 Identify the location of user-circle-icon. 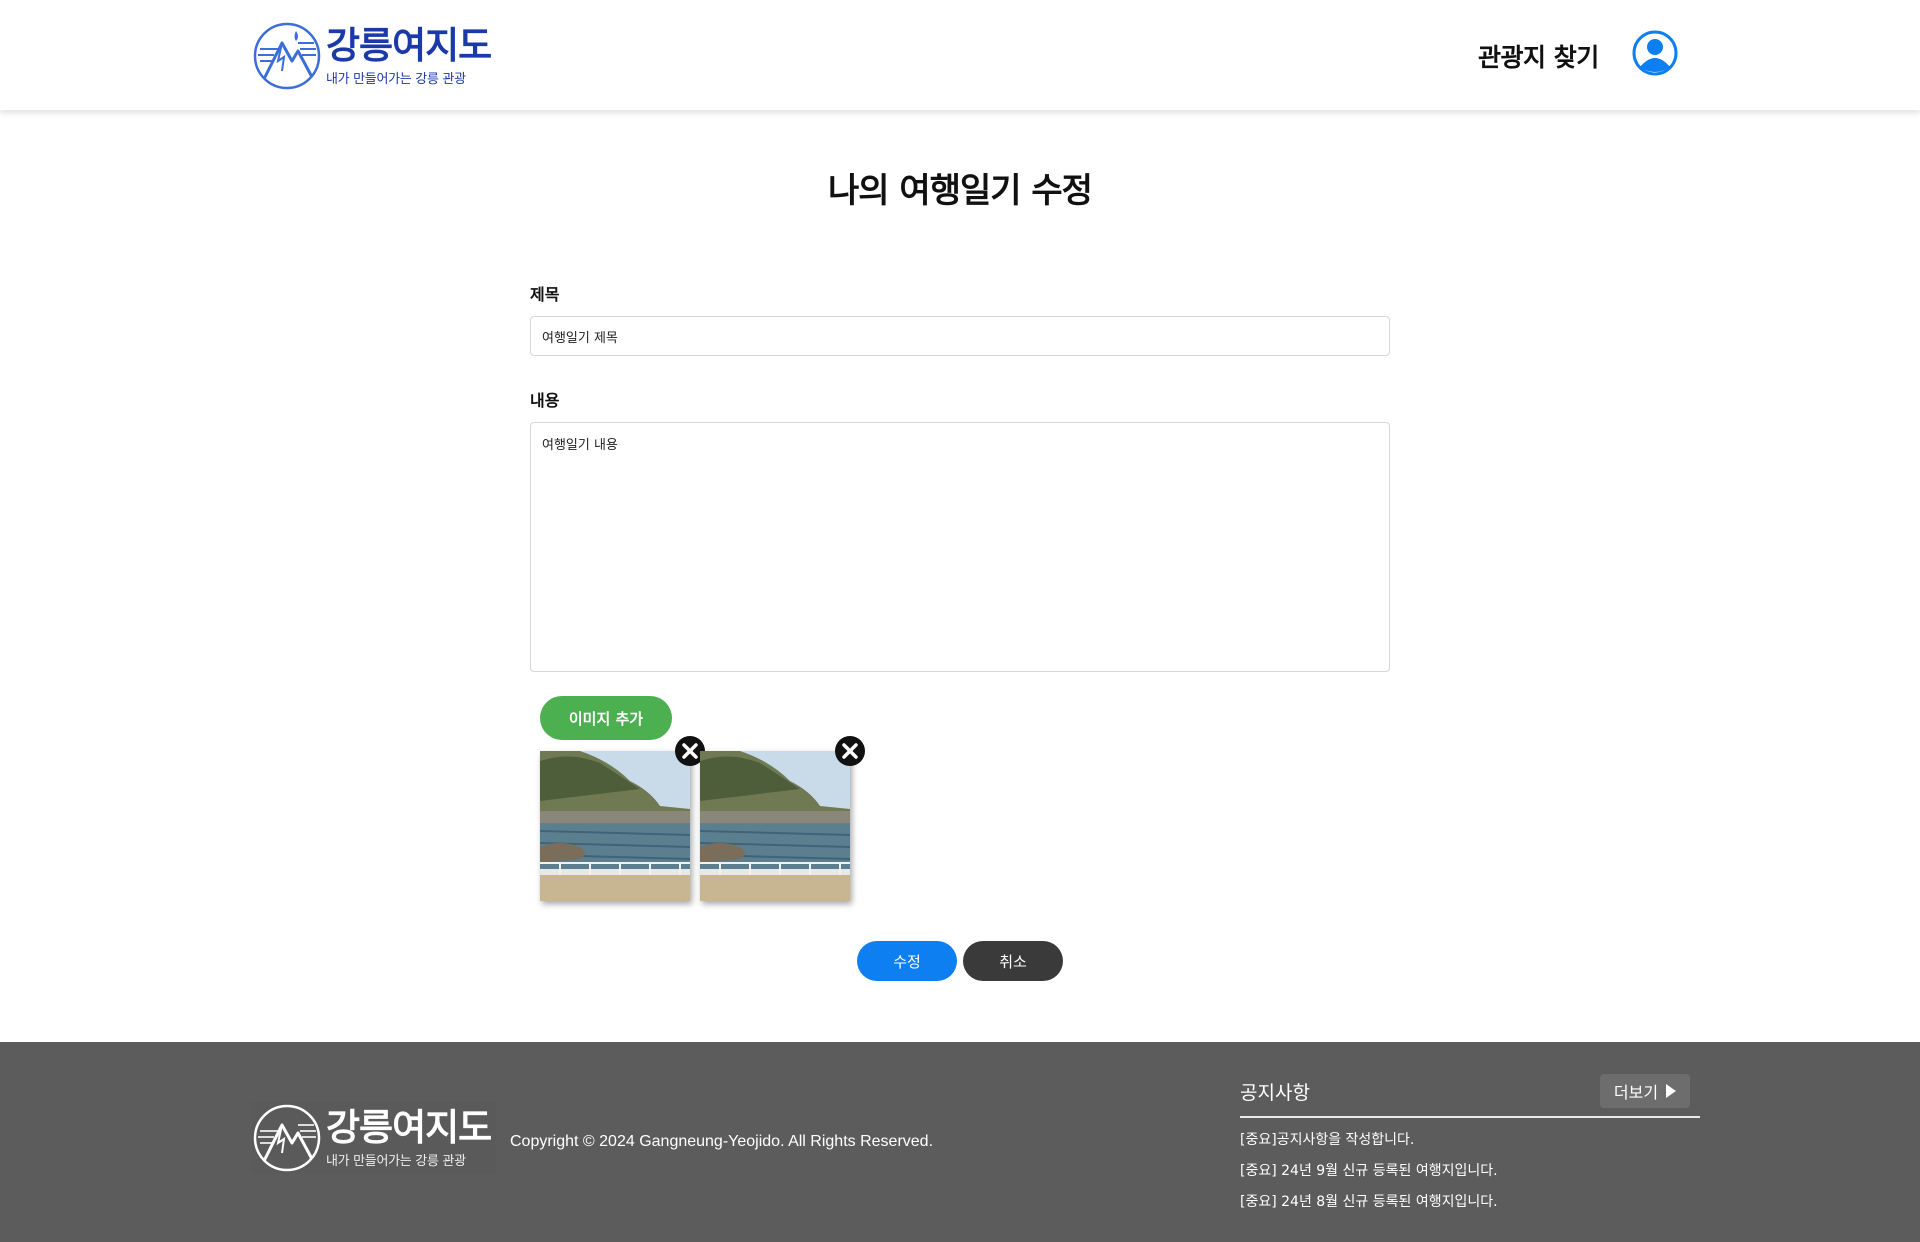
(1655, 53).